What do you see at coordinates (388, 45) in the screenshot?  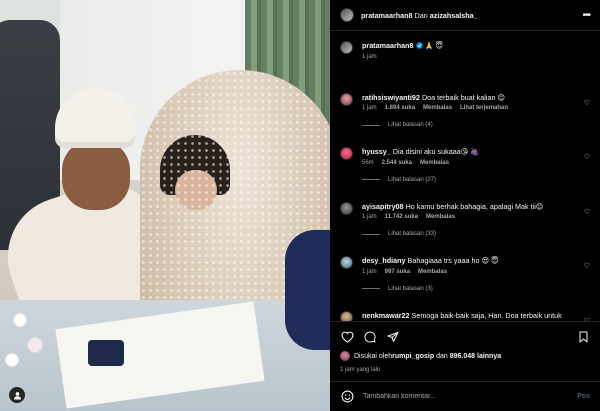 I see `caption-username: pratamaarhan8` at bounding box center [388, 45].